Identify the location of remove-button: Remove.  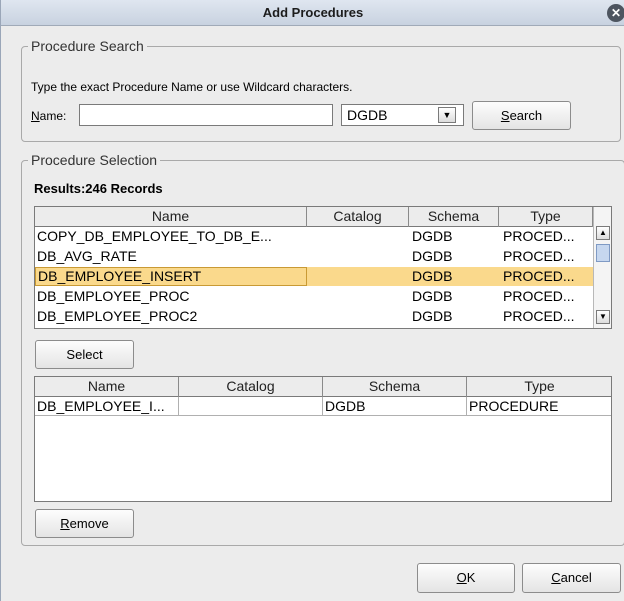
(84, 523).